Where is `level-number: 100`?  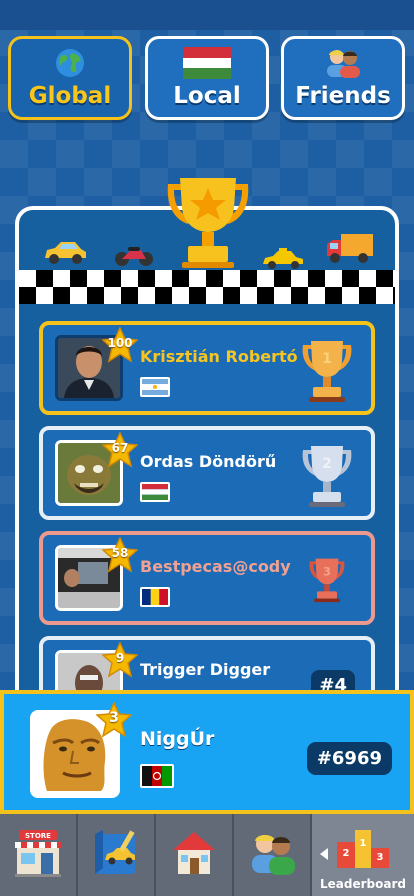
level-number: 100 is located at coordinates (120, 343).